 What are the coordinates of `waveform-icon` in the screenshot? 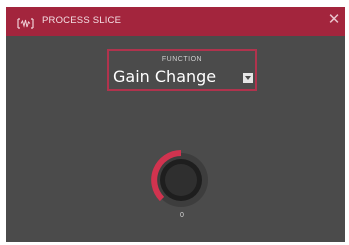 It's located at (25, 22).